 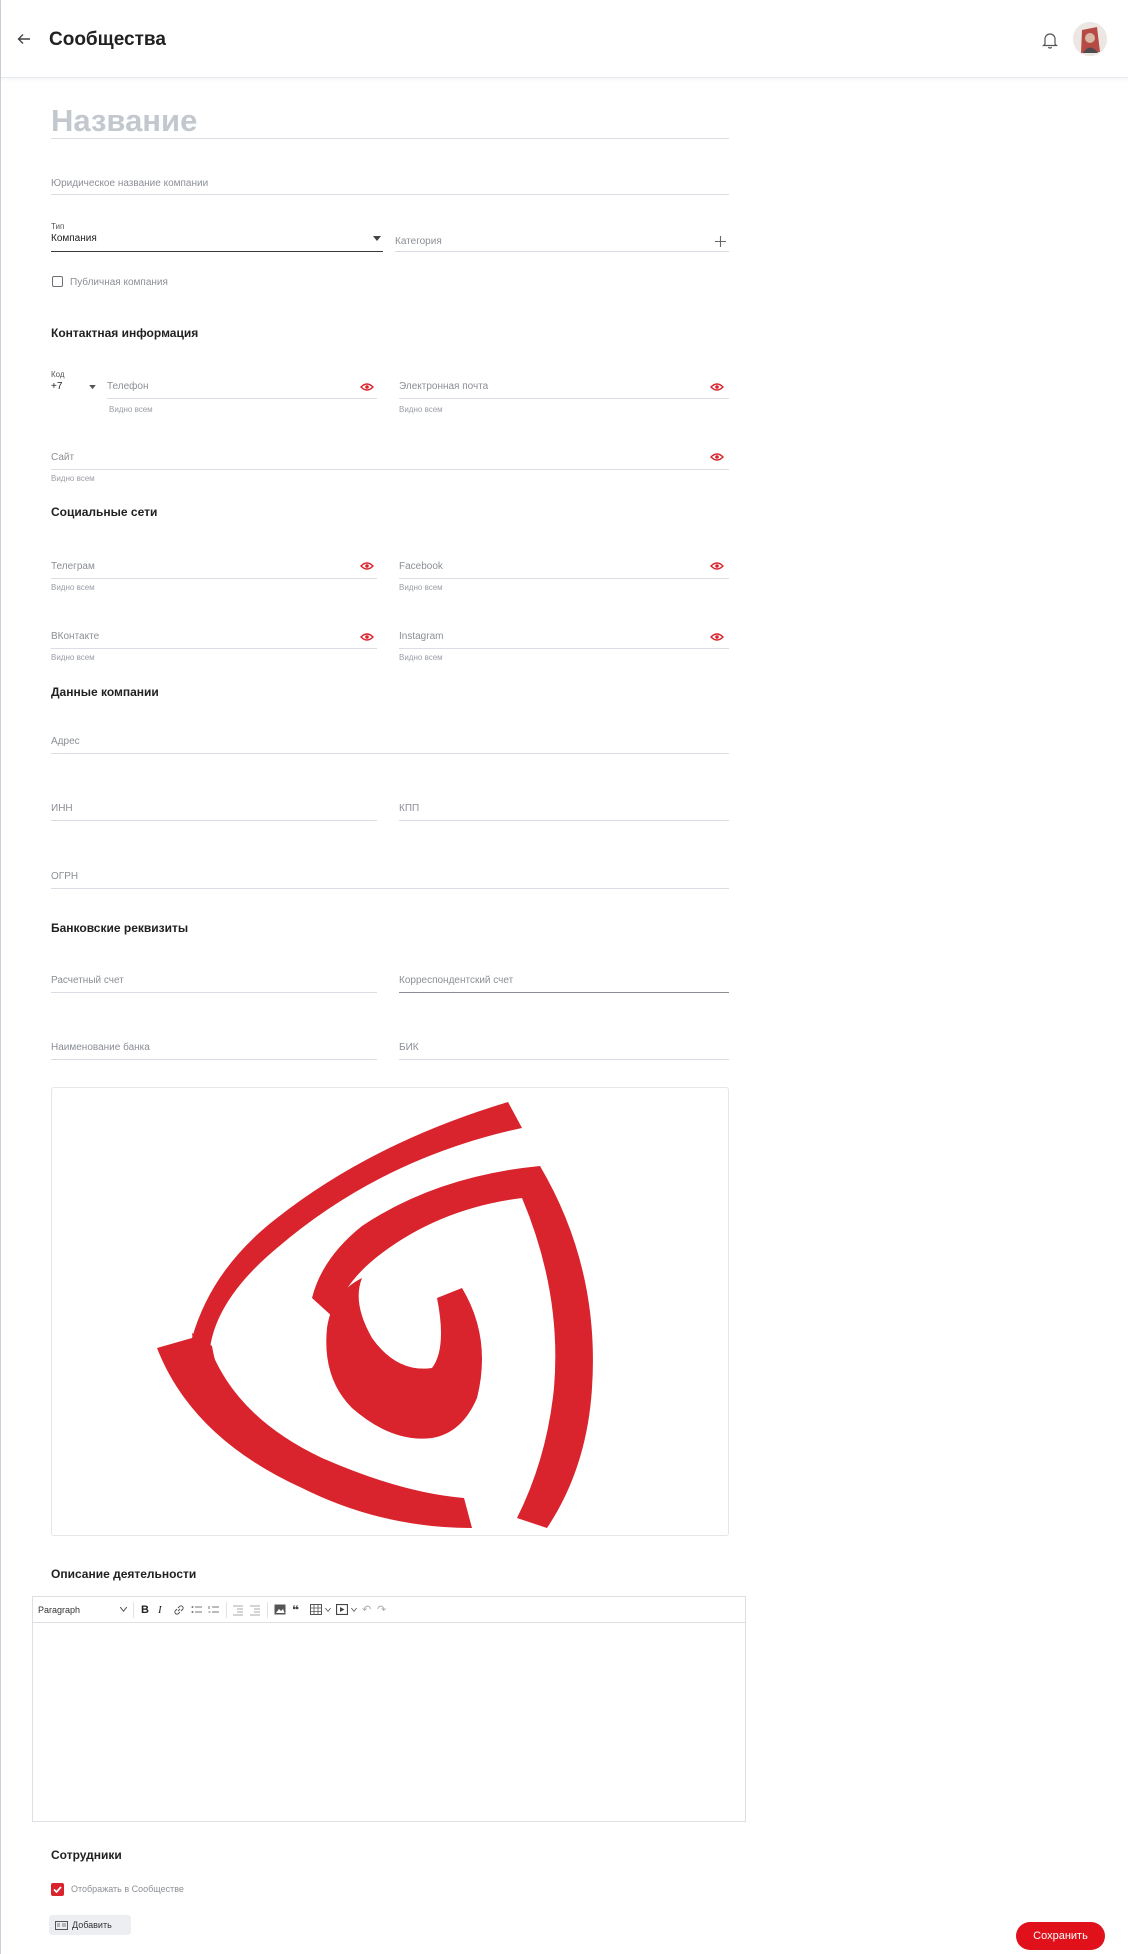 What do you see at coordinates (564, 39) in the screenshot?
I see `top-bar: Сообщества` at bounding box center [564, 39].